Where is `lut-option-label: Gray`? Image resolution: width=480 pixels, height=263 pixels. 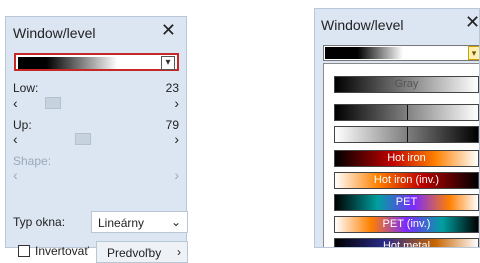
lut-option-label: Gray is located at coordinates (406, 84).